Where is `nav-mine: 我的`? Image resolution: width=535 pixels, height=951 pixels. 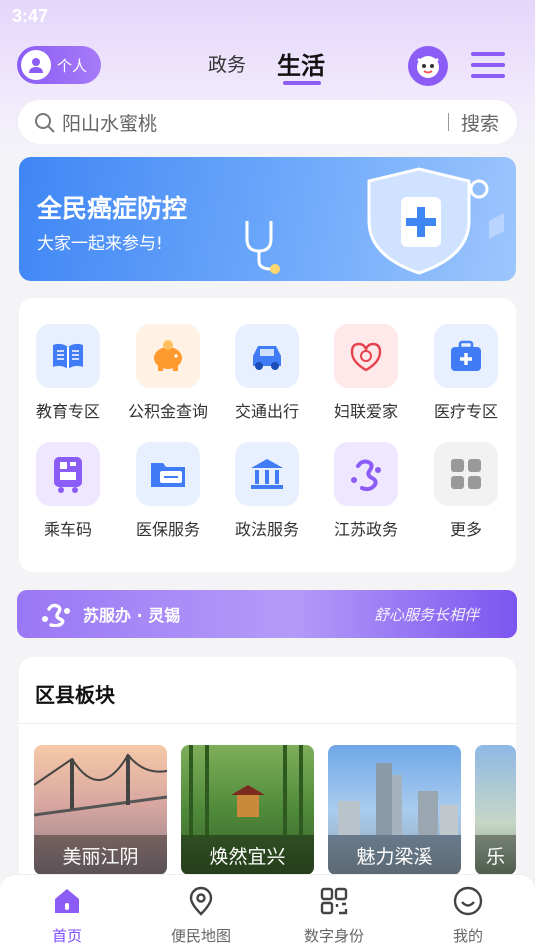
nav-mine: 我的 is located at coordinates (468, 915).